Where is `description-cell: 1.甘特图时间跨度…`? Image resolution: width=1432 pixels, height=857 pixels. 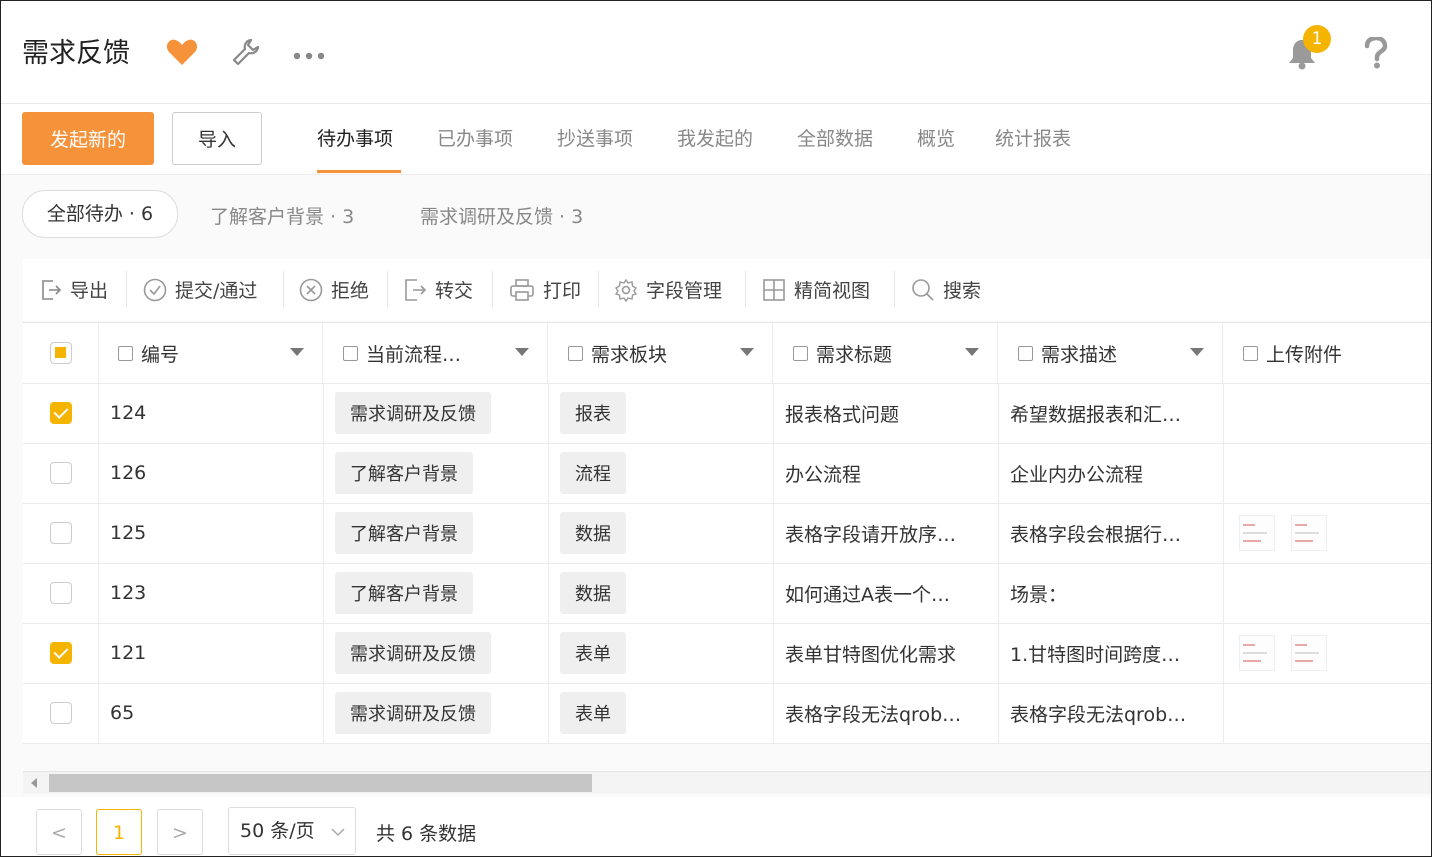
description-cell: 1.甘特图时间跨度… is located at coordinates (1111, 653).